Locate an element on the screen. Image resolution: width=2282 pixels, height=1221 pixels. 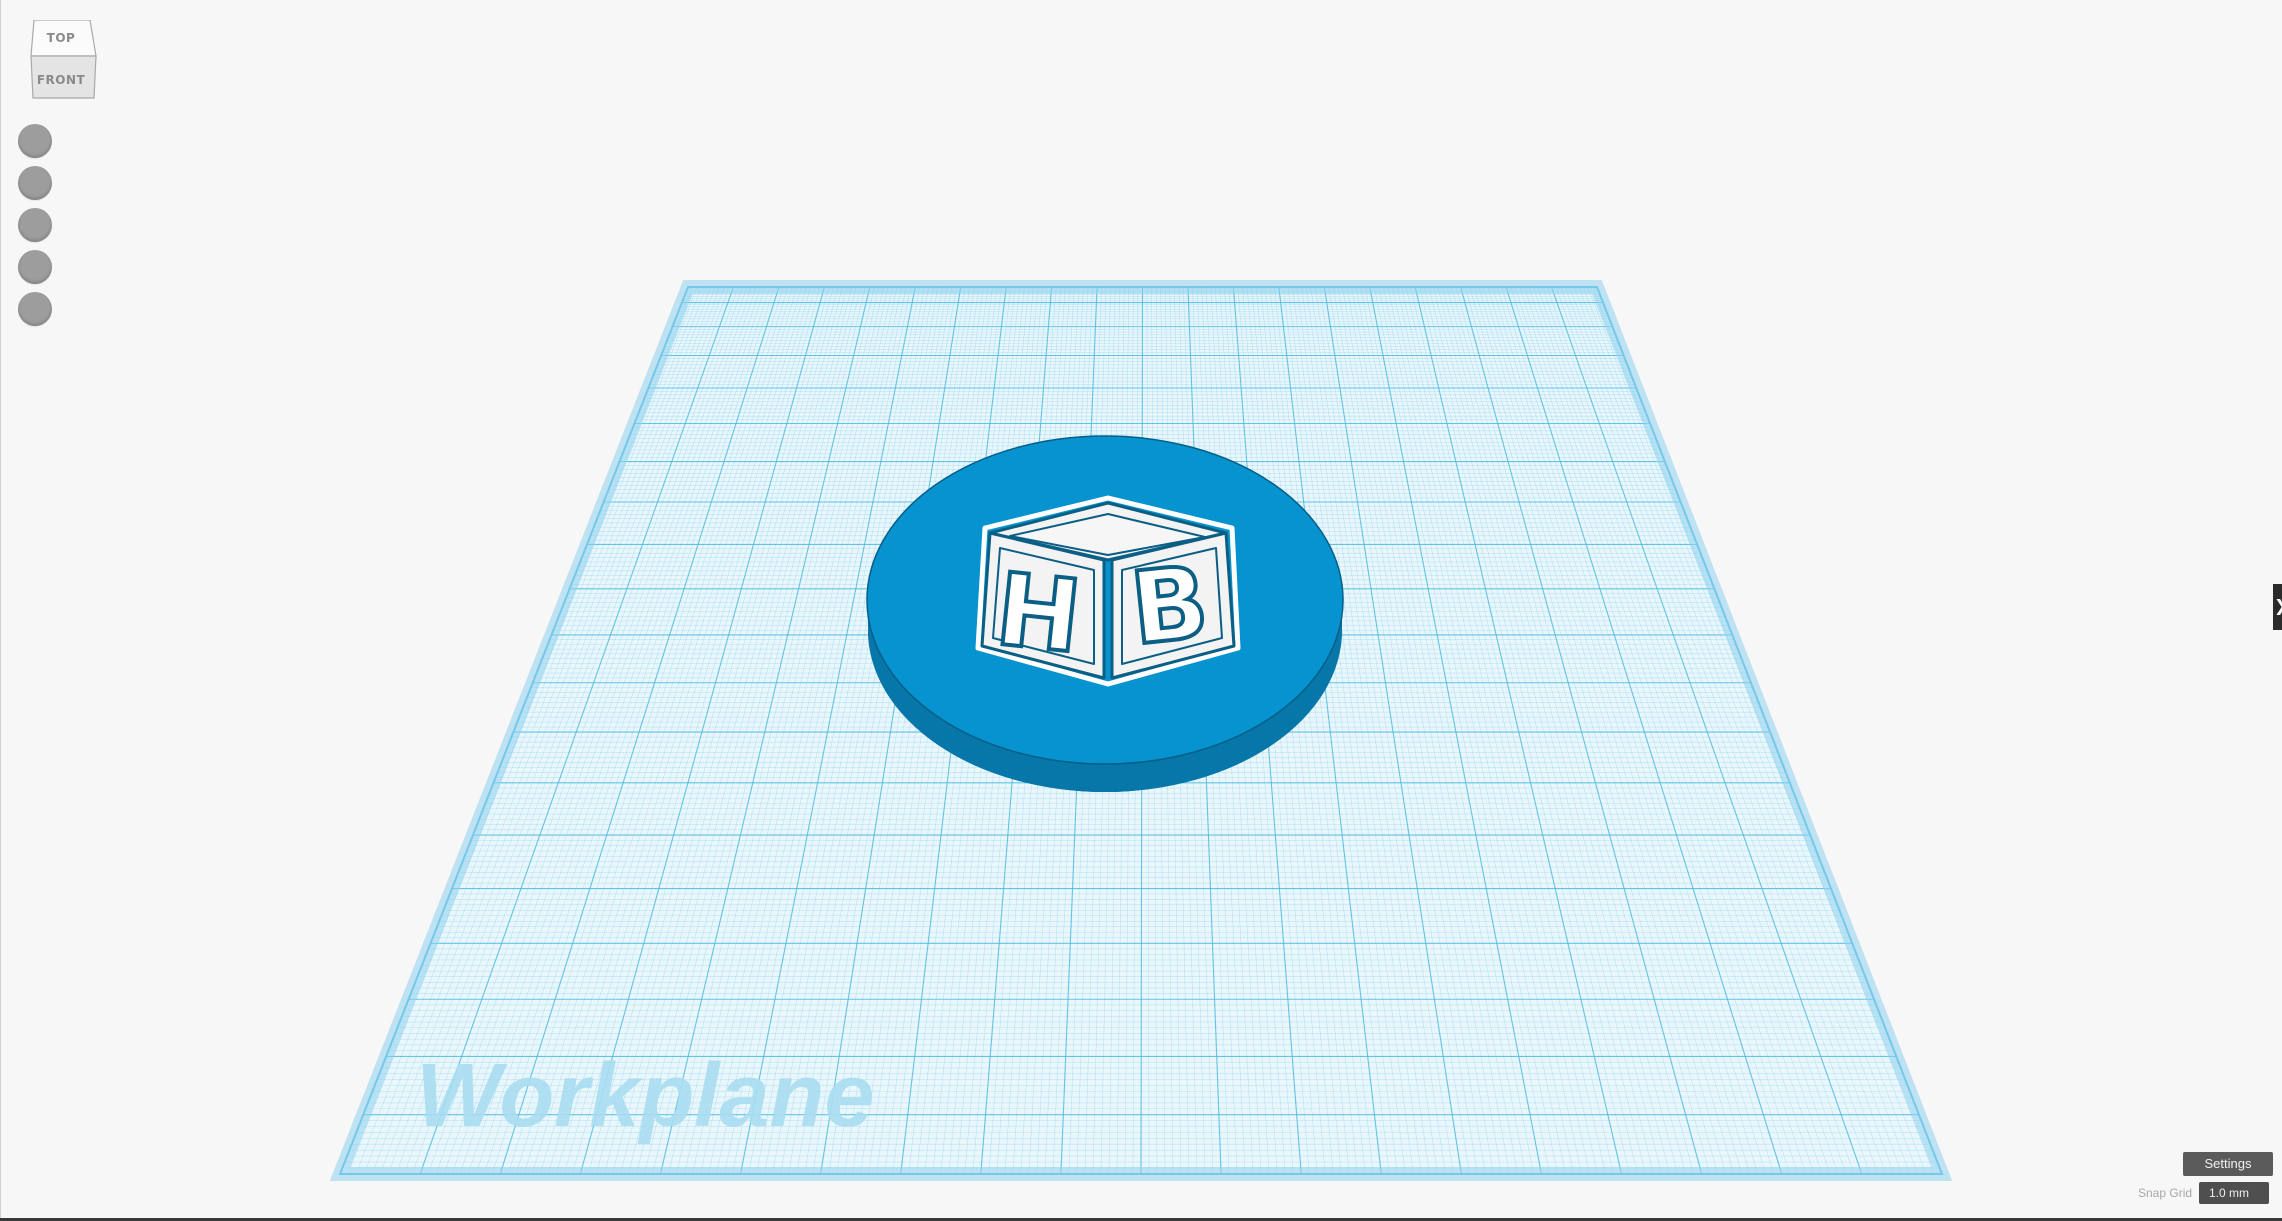
block-letter-b: B is located at coordinates (1170, 605).